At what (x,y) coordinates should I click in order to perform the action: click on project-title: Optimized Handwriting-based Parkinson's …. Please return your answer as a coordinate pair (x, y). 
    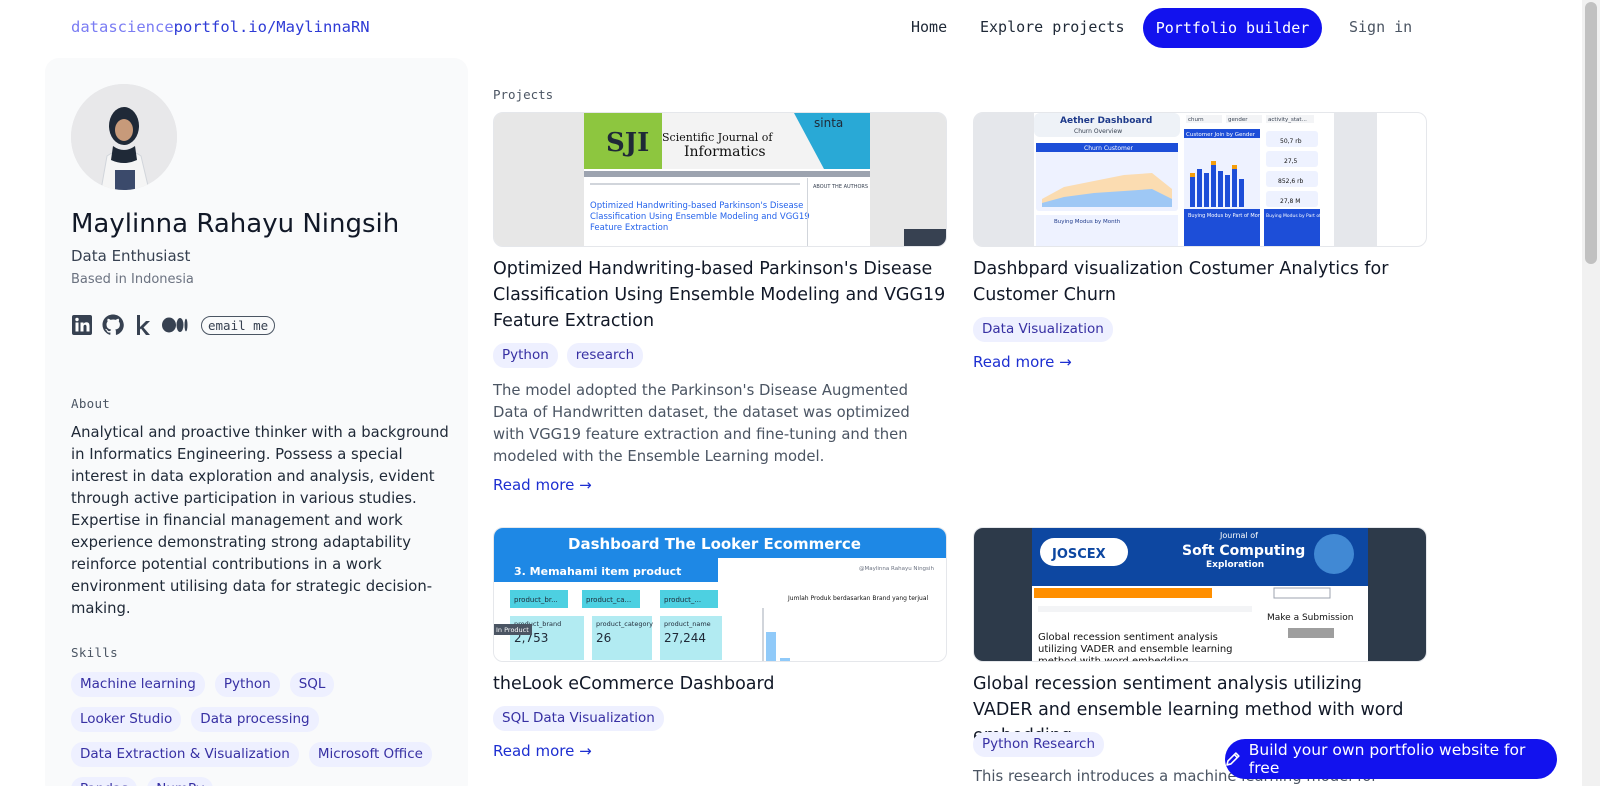
    Looking at the image, I should click on (720, 295).